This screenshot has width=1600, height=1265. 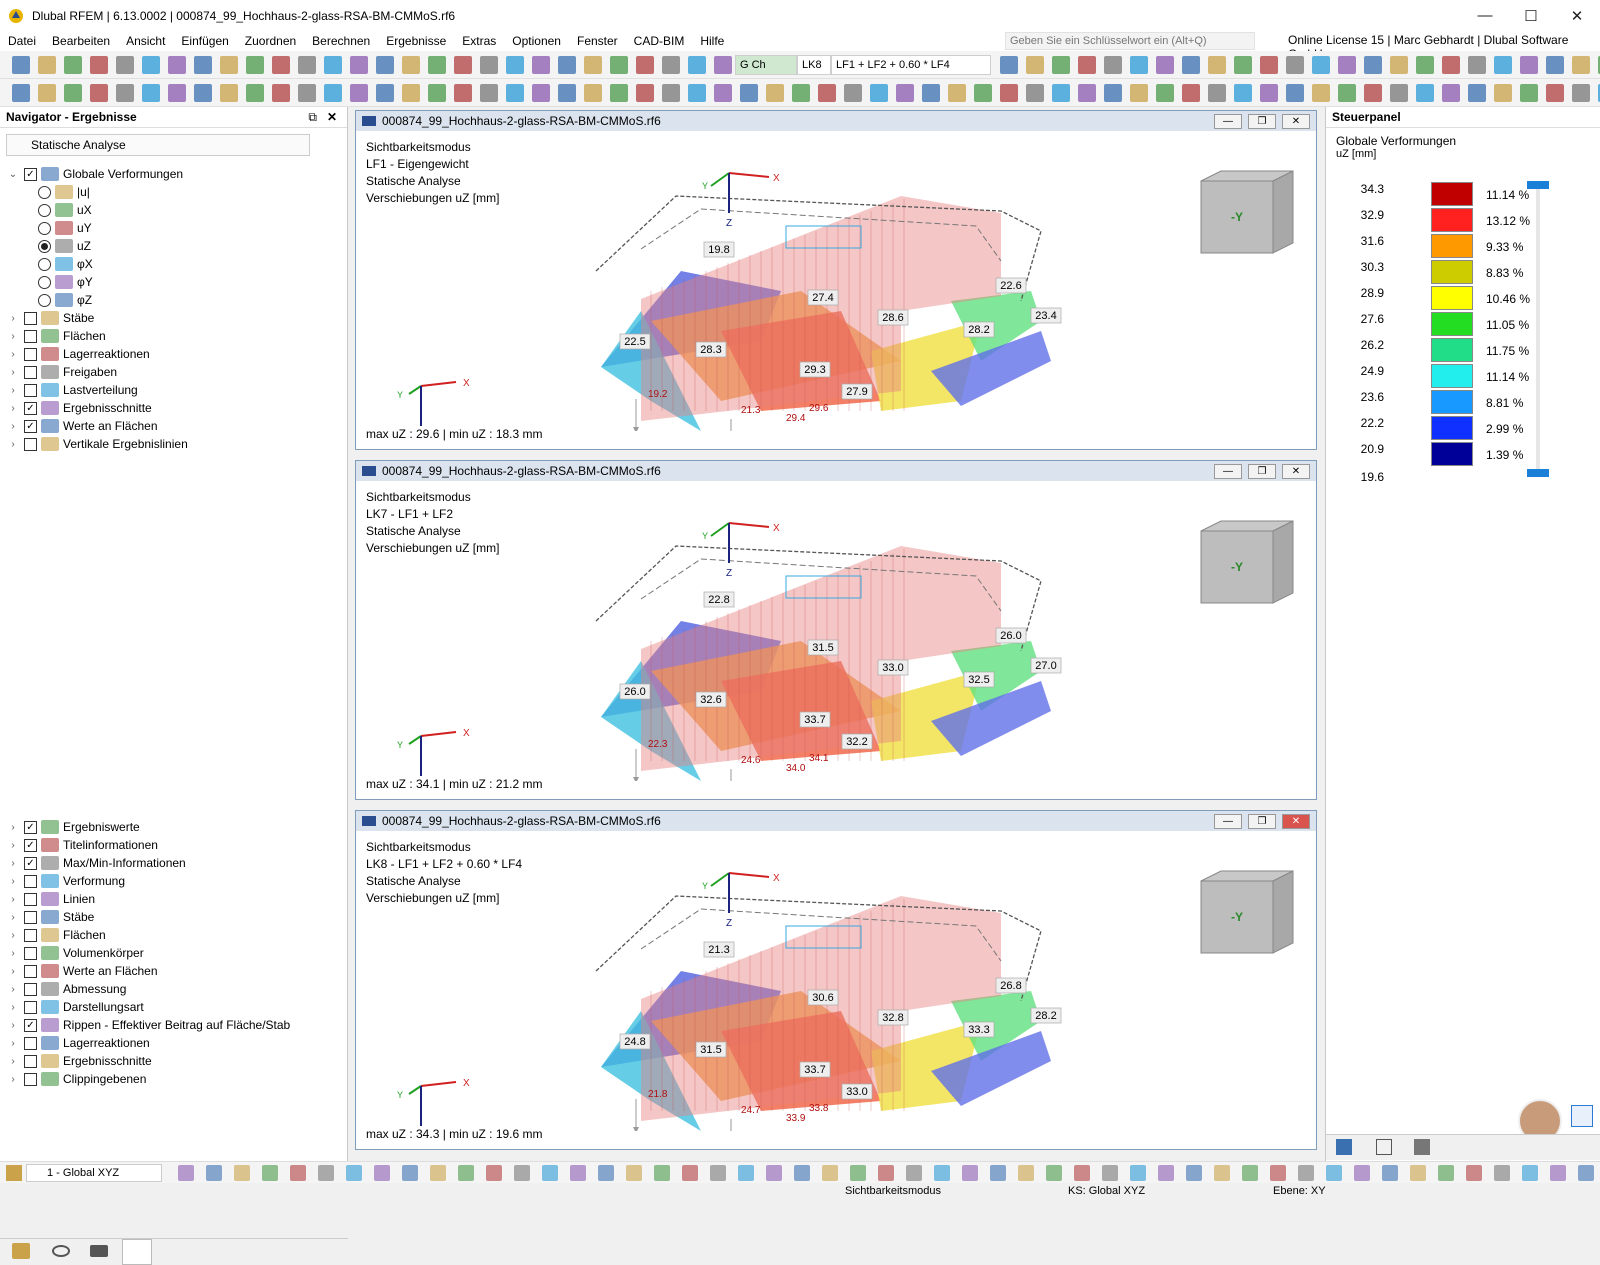 I want to click on view-cube-side, so click(x=1283, y=562).